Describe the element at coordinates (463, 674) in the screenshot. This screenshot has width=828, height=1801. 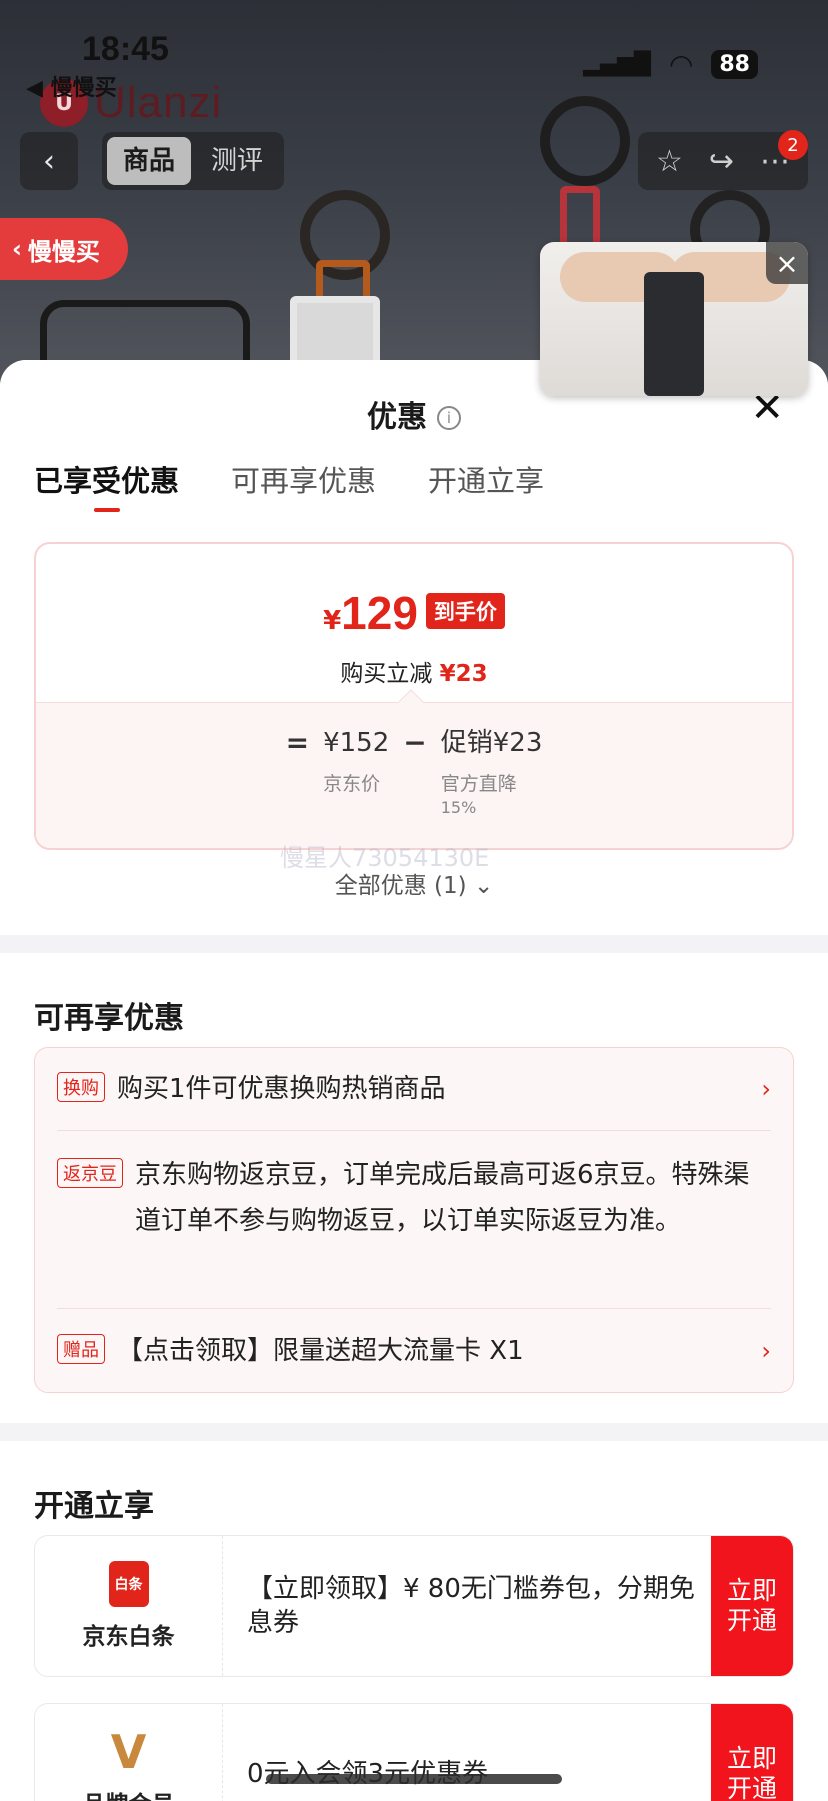
I see `reduction-amount: ¥23` at that location.